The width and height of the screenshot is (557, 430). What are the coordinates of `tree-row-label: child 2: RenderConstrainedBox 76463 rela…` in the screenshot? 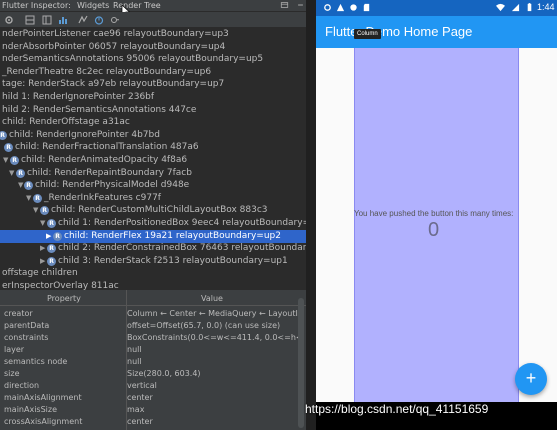 It's located at (182, 248).